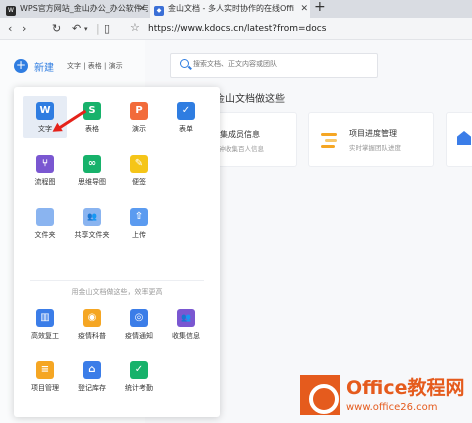 The width and height of the screenshot is (472, 423). I want to click on menu-item-label: 演示, so click(139, 129).